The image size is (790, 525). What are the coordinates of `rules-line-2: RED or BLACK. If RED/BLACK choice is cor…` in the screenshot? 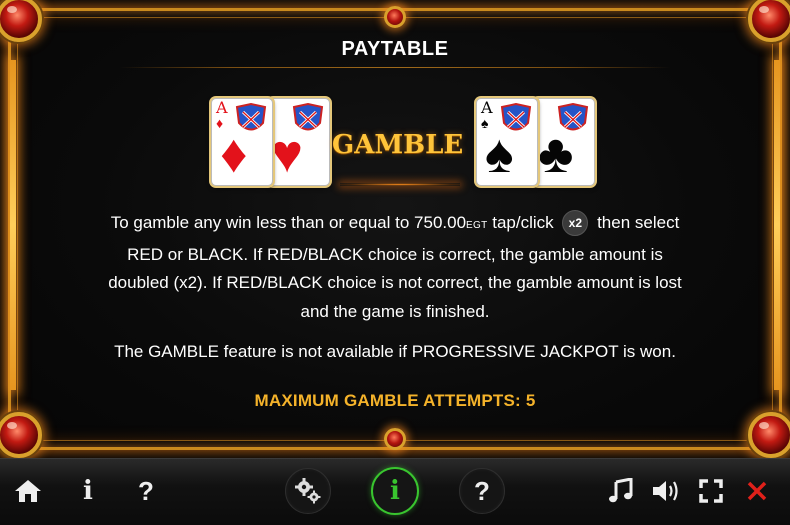 It's located at (395, 254).